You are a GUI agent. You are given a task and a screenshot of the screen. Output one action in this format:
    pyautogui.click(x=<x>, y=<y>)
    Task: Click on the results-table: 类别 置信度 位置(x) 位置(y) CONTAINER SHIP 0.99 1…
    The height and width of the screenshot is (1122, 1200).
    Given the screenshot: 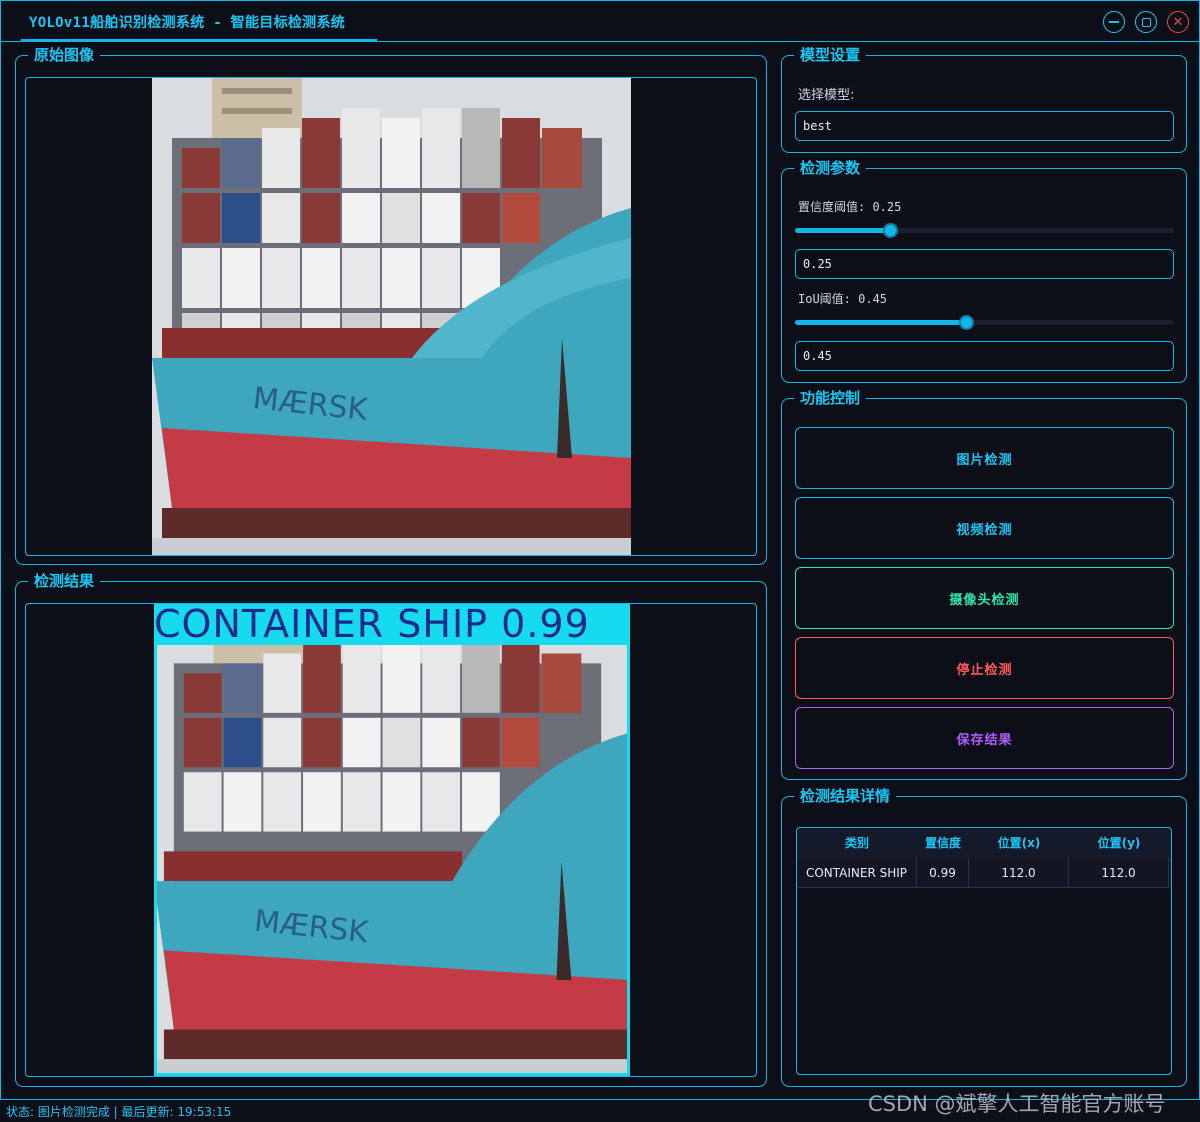 What is the action you would take?
    pyautogui.click(x=984, y=951)
    